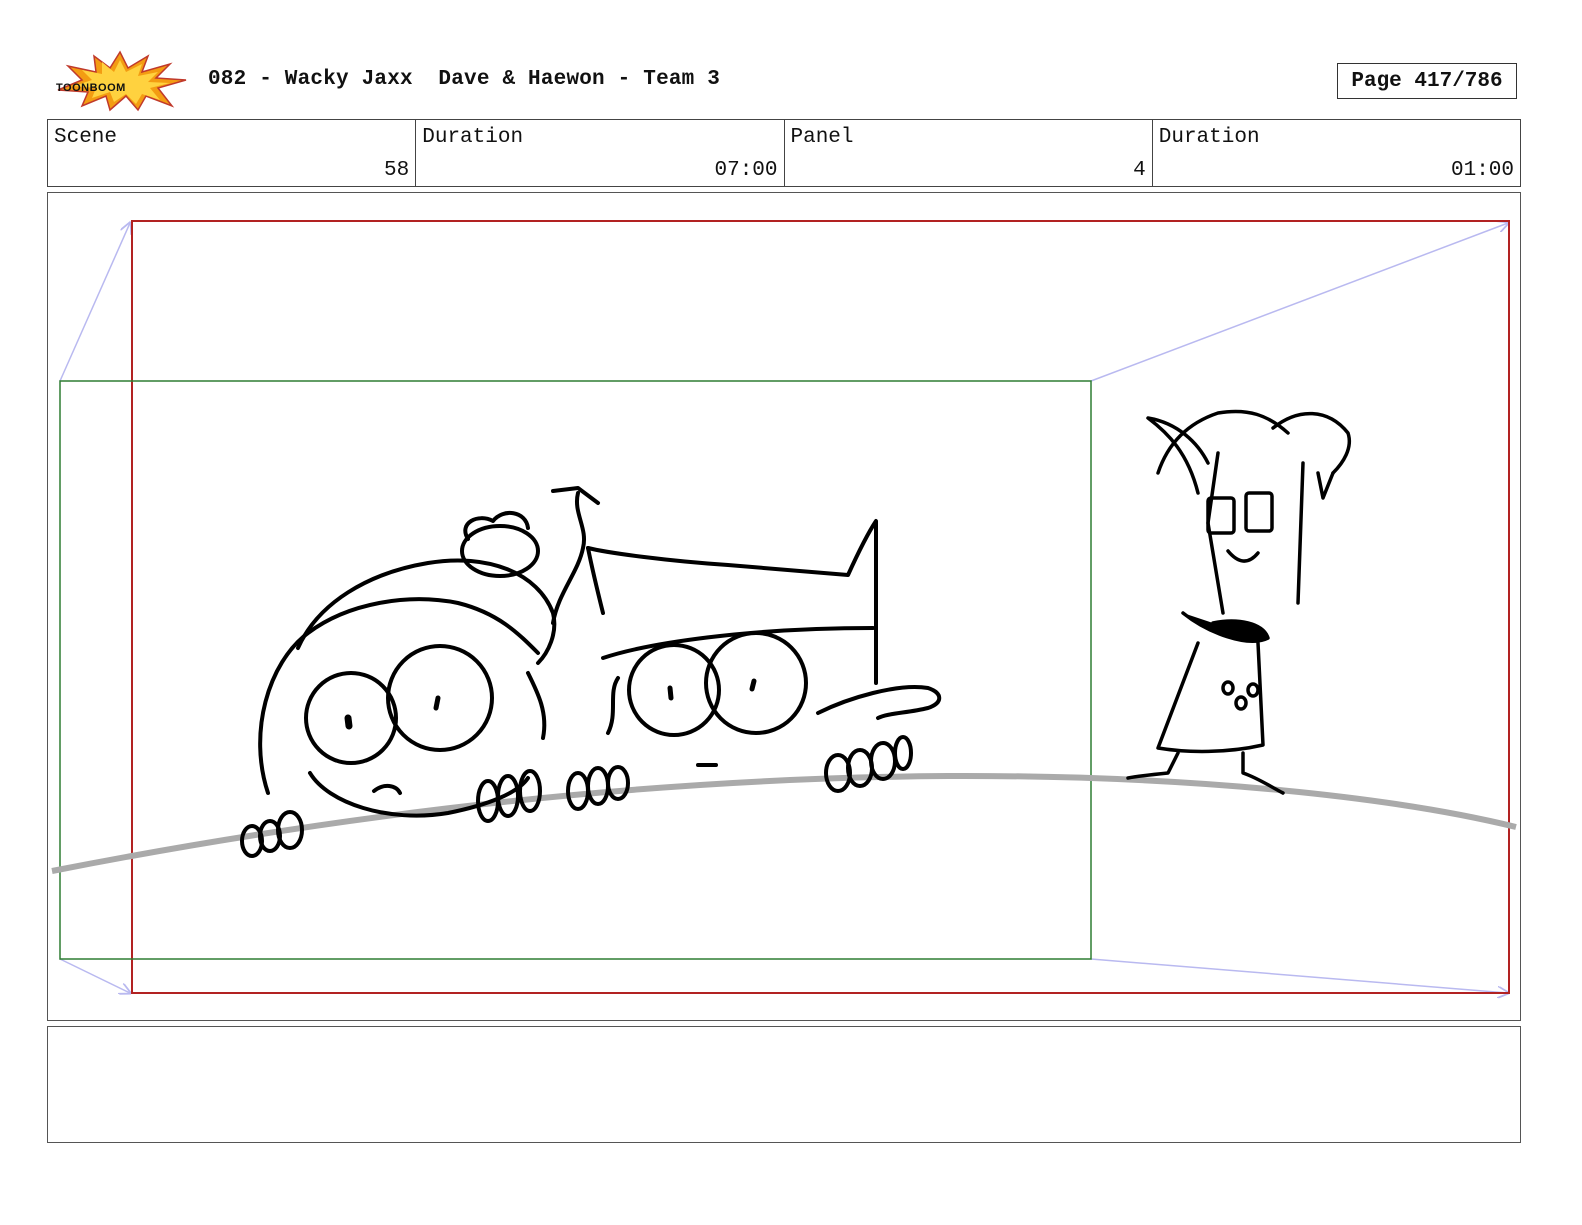  I want to click on panel-label: Panel, so click(822, 137).